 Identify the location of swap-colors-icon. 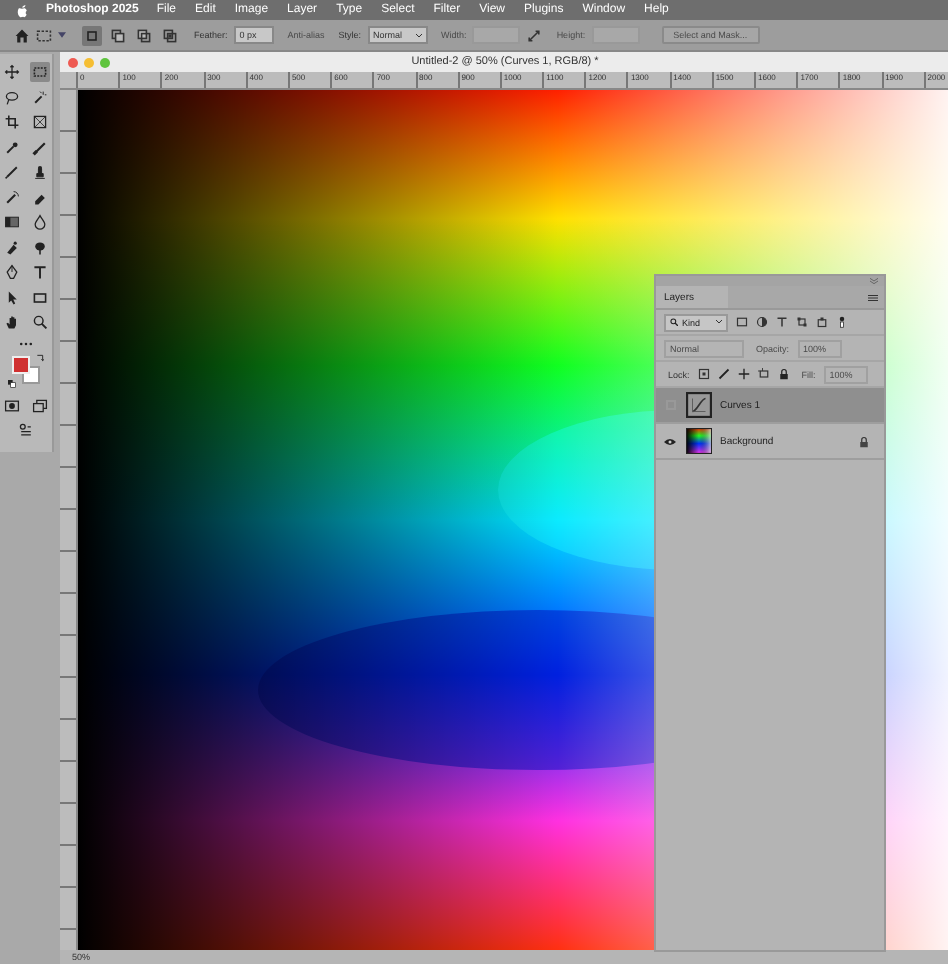
(40, 358).